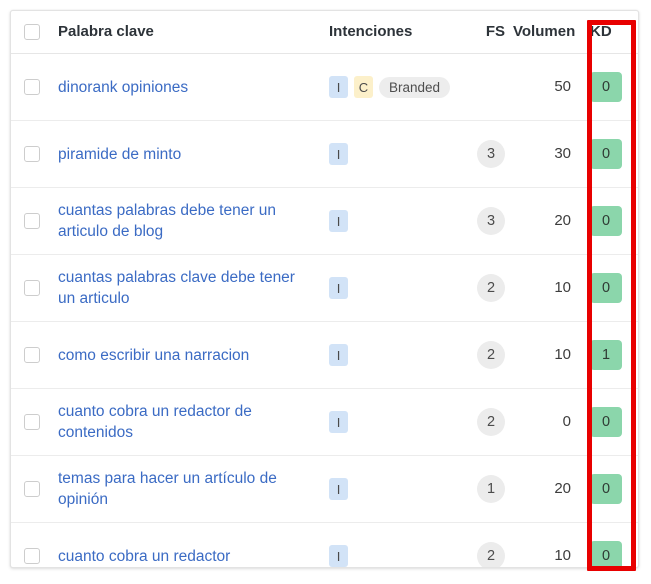  Describe the element at coordinates (547, 422) in the screenshot. I see `volume-cell: 0` at that location.